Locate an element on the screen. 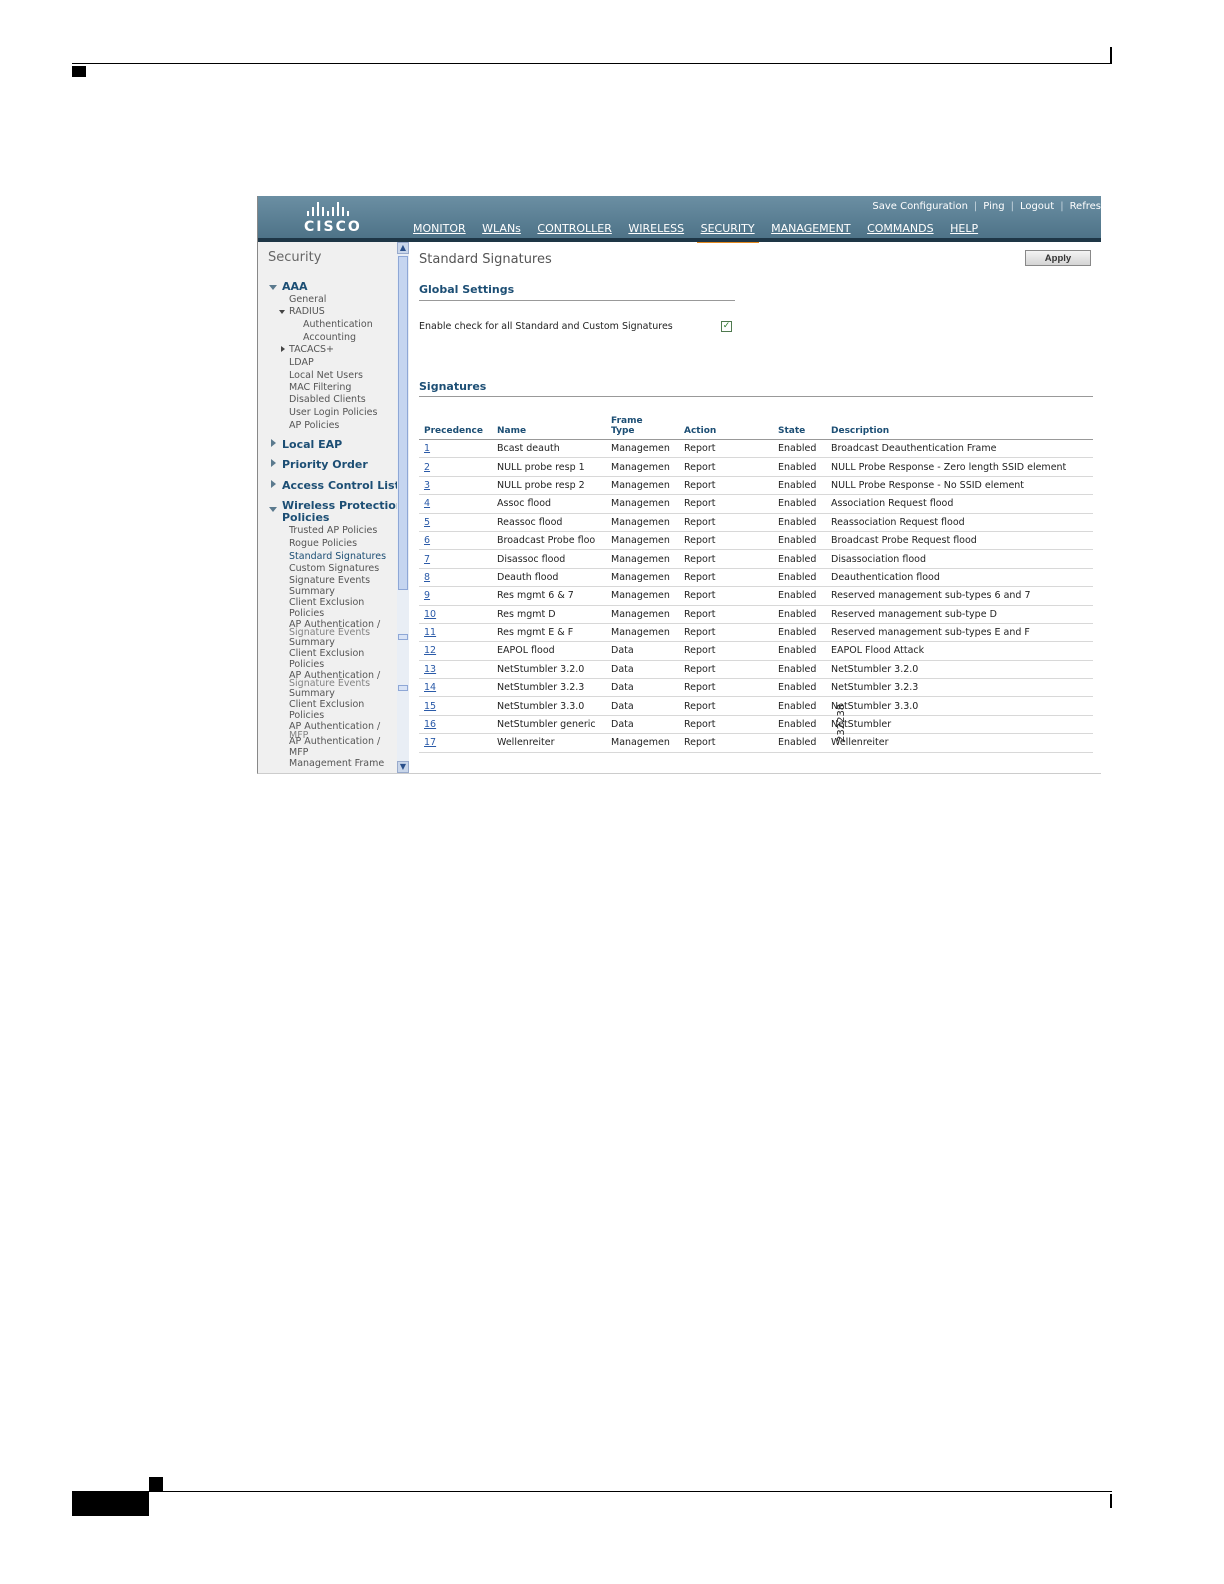  precedence-link: 14 is located at coordinates (430, 687).